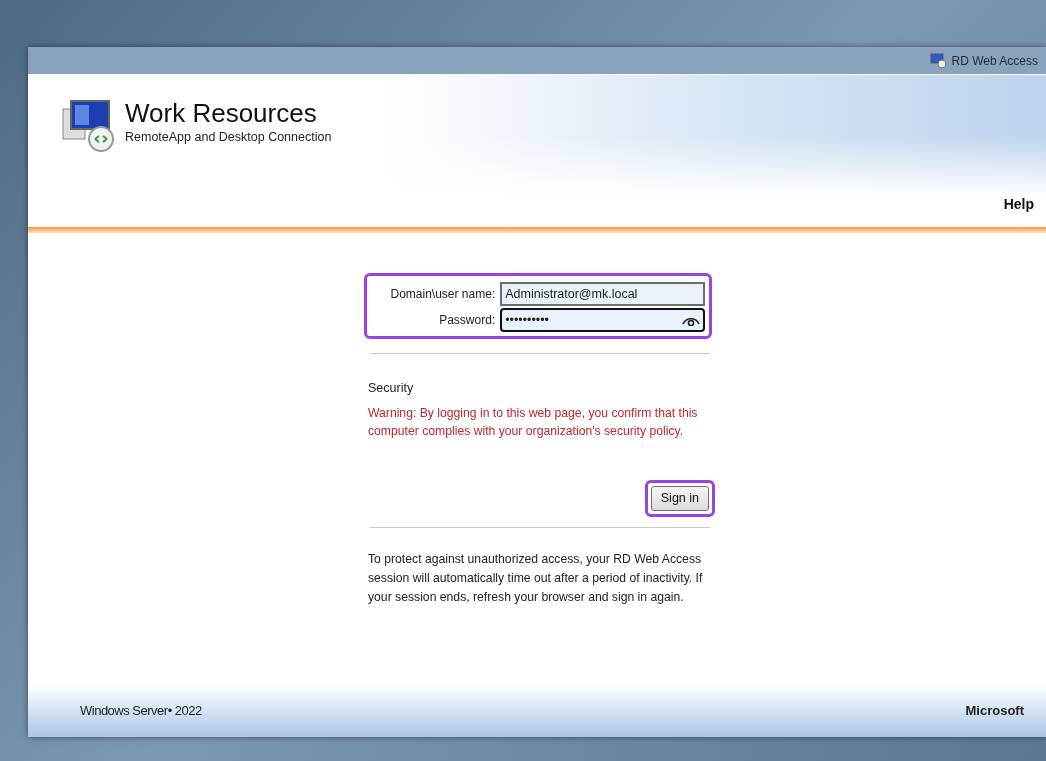 The image size is (1046, 761). Describe the element at coordinates (679, 499) in the screenshot. I see `sign-in-button: Sign in` at that location.